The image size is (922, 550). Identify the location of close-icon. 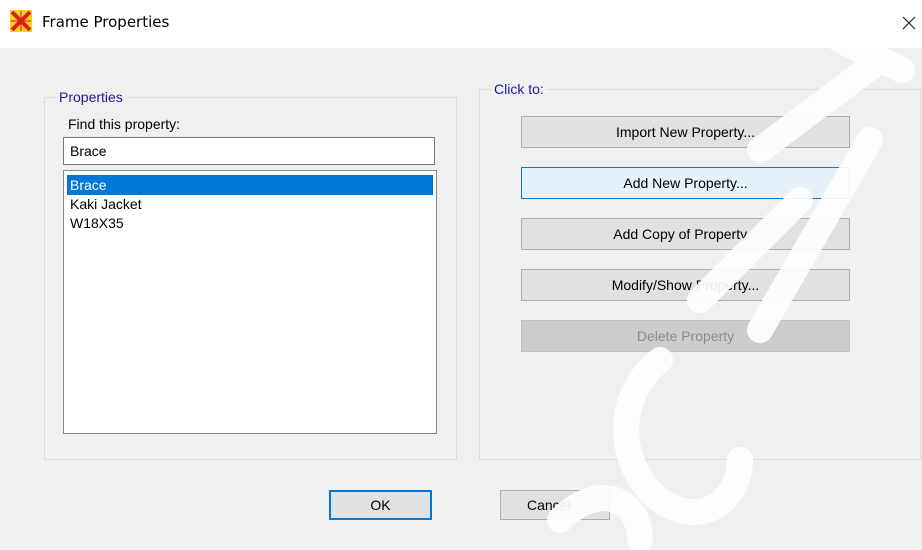
(909, 23).